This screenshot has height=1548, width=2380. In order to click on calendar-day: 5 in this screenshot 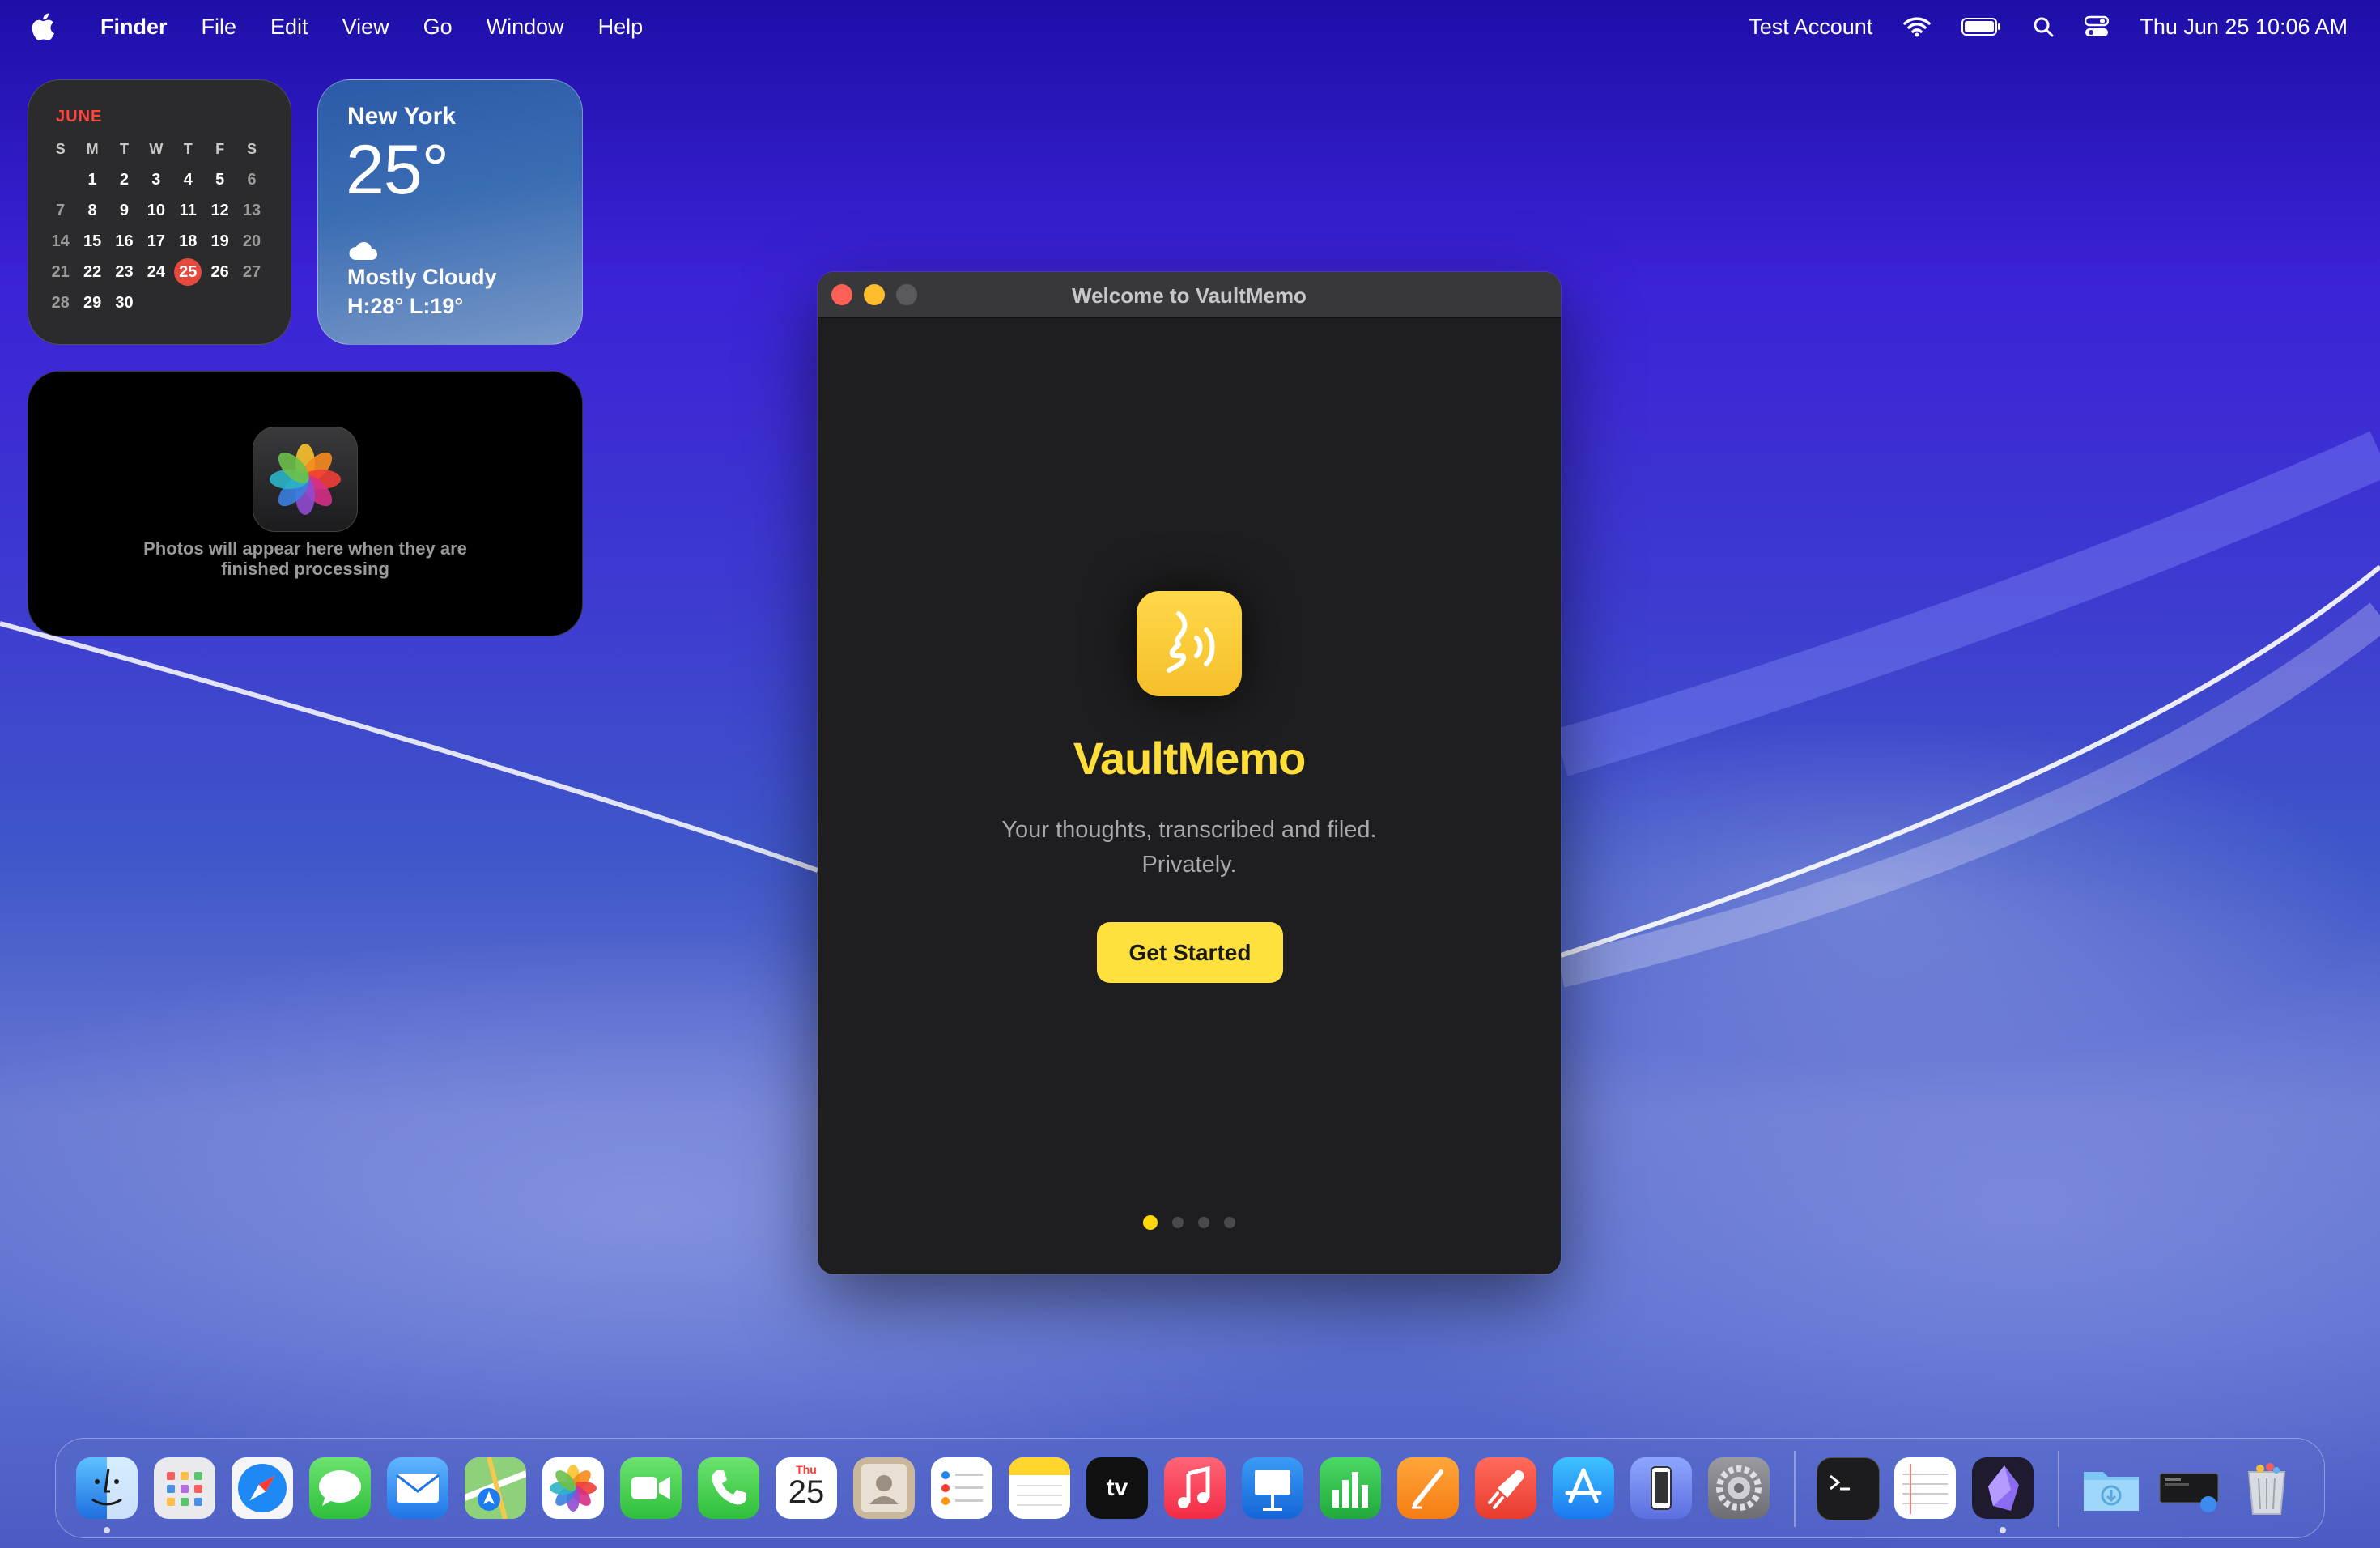, I will do `click(220, 180)`.